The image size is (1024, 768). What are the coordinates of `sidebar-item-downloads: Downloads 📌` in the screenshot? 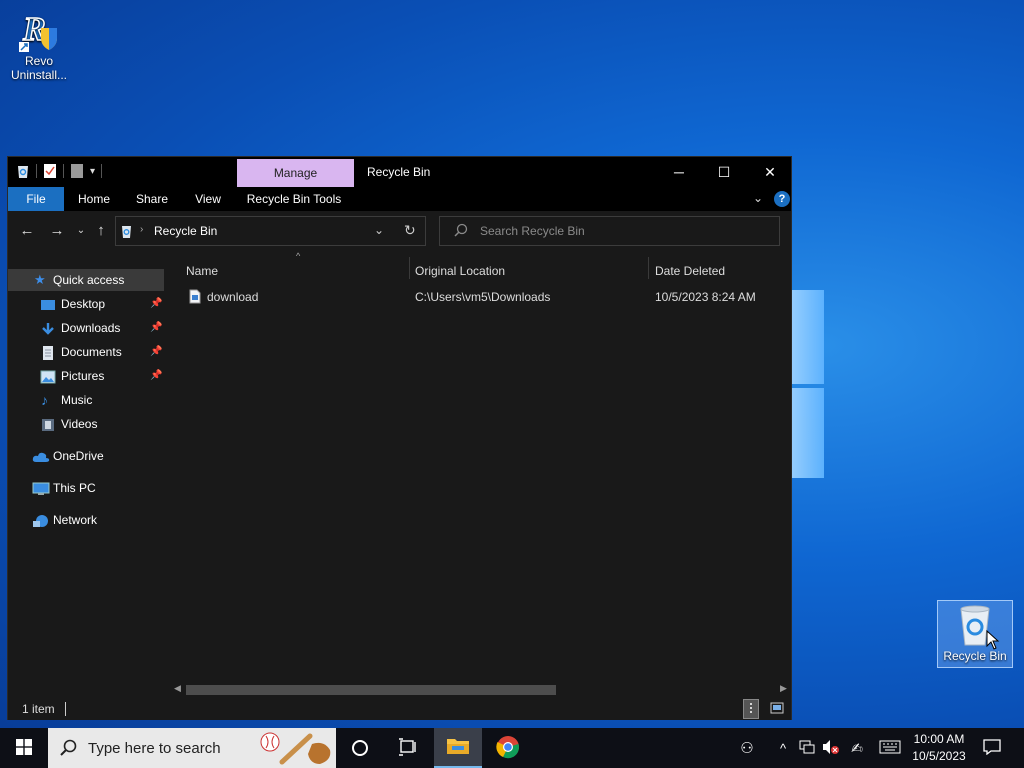 It's located at (86, 328).